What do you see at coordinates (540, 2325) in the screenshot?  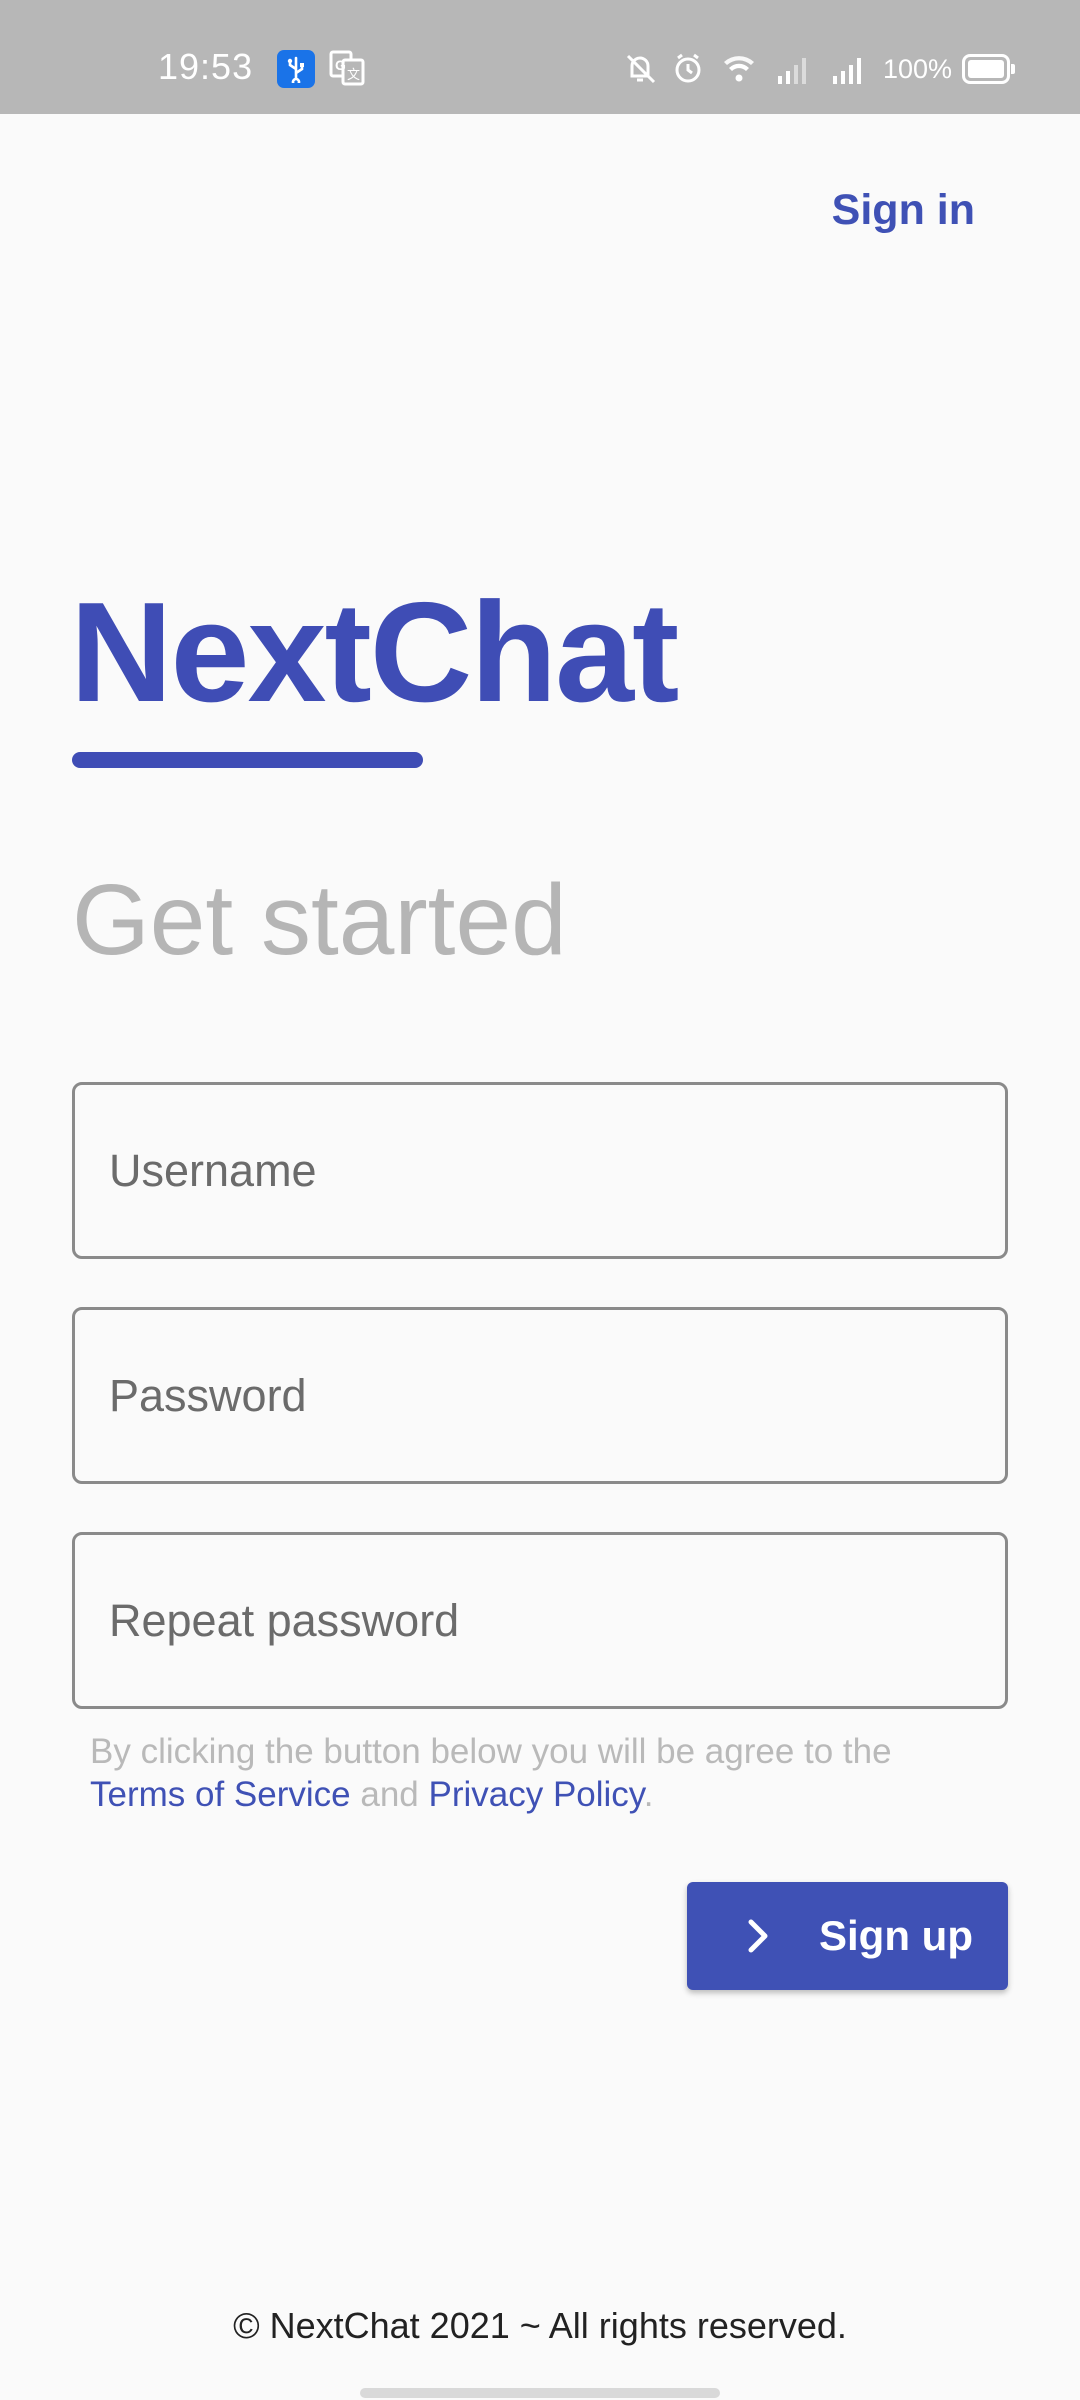 I see `footer-copyright: © NextChat 2021 ~ All rights reserved.` at bounding box center [540, 2325].